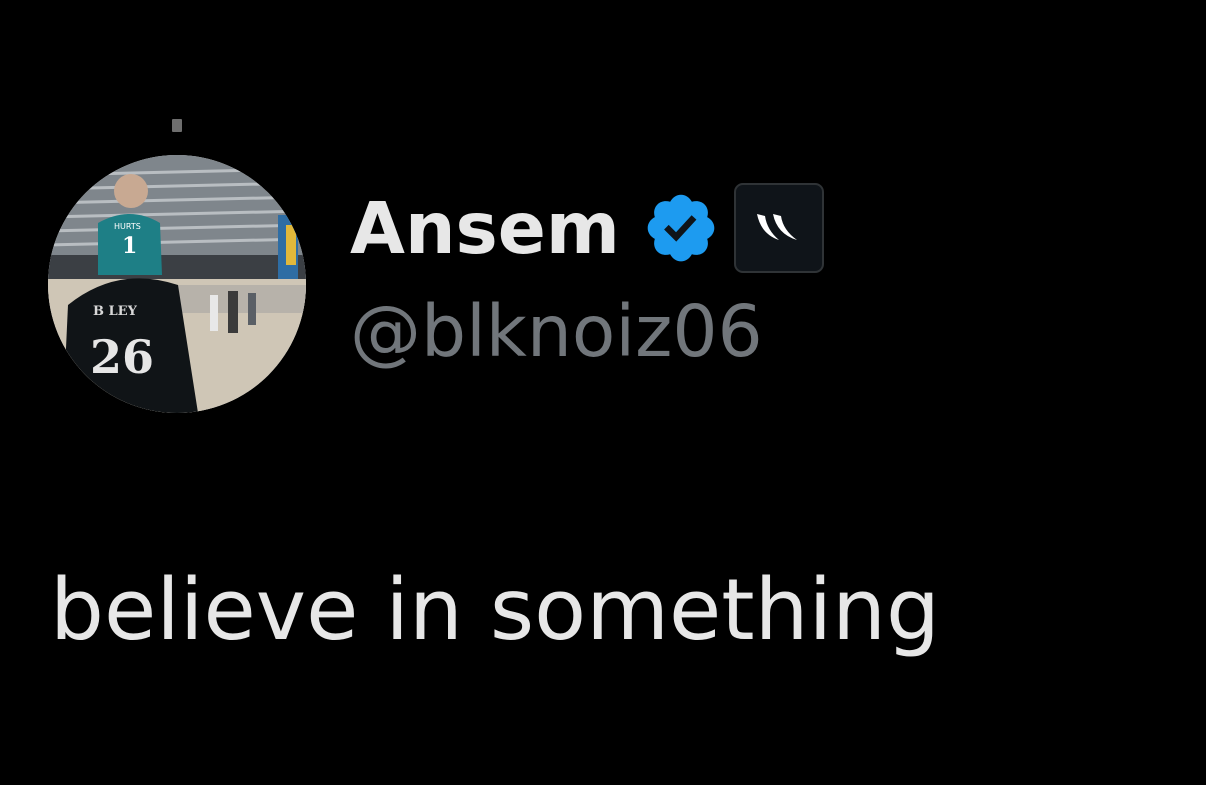 Image resolution: width=1206 pixels, height=785 pixels. What do you see at coordinates (485, 228) in the screenshot?
I see `display-name: Ansem` at bounding box center [485, 228].